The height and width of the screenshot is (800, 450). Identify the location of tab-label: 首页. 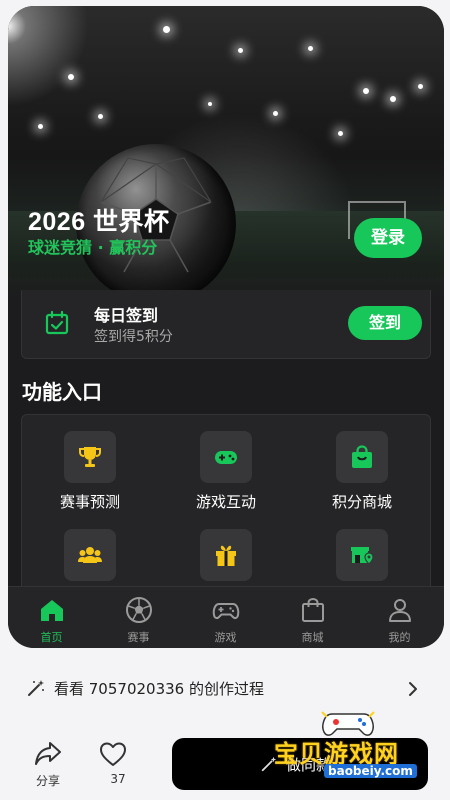
(51, 637).